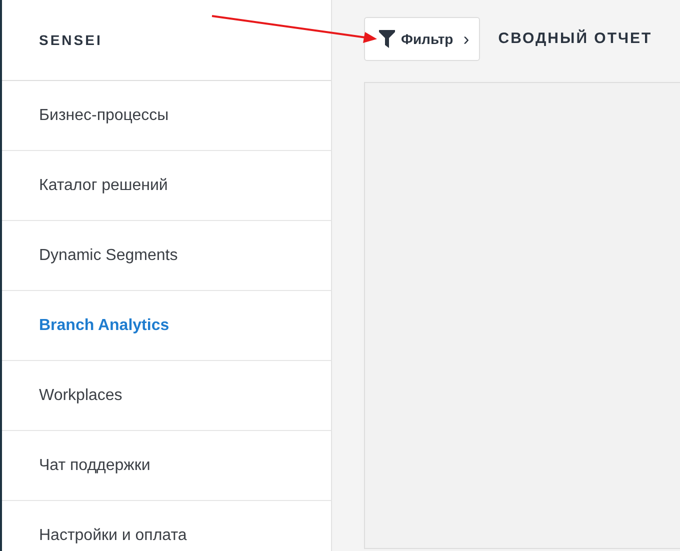  I want to click on sidebar-item: Dynamic Segments, so click(166, 256).